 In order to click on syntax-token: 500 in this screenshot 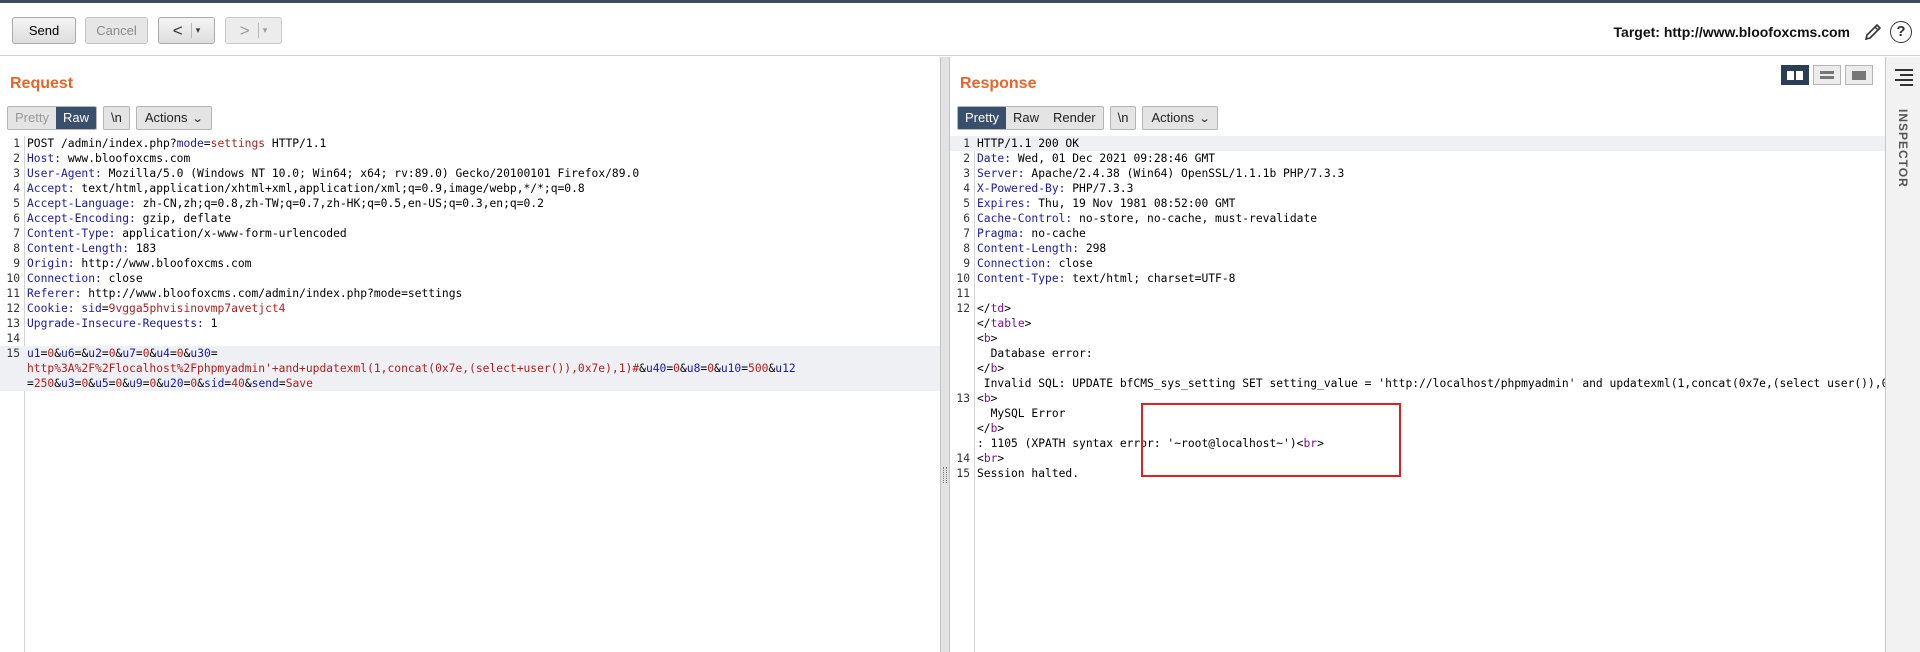, I will do `click(758, 368)`.